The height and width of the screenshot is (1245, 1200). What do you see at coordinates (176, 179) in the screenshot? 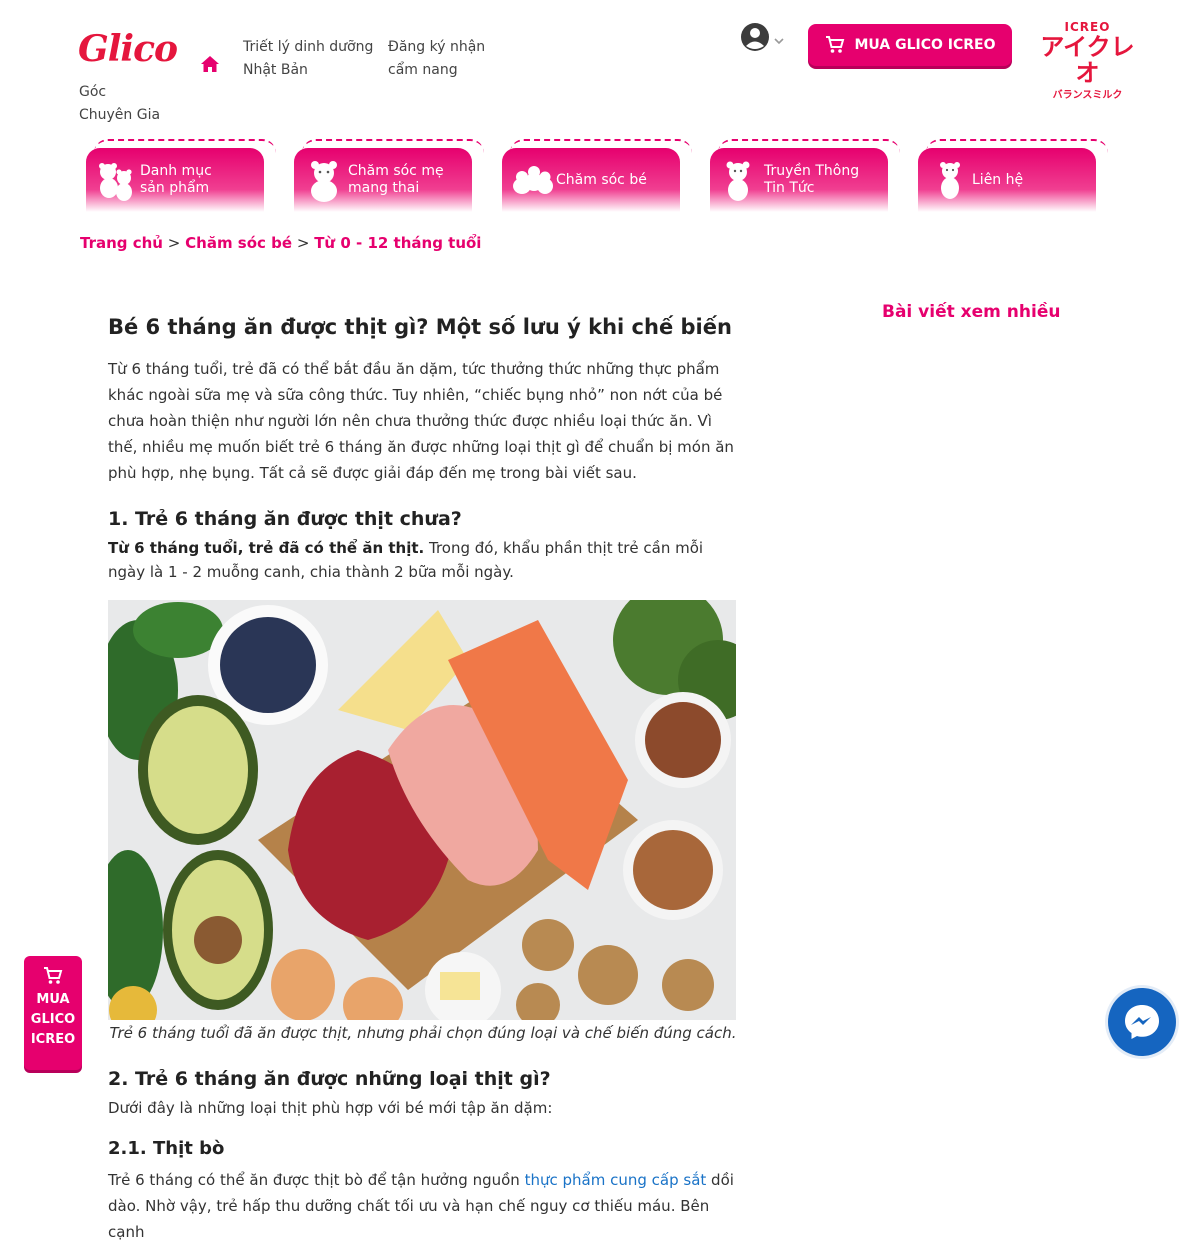
I see `tab-label: Danh mục sản phẩm` at bounding box center [176, 179].